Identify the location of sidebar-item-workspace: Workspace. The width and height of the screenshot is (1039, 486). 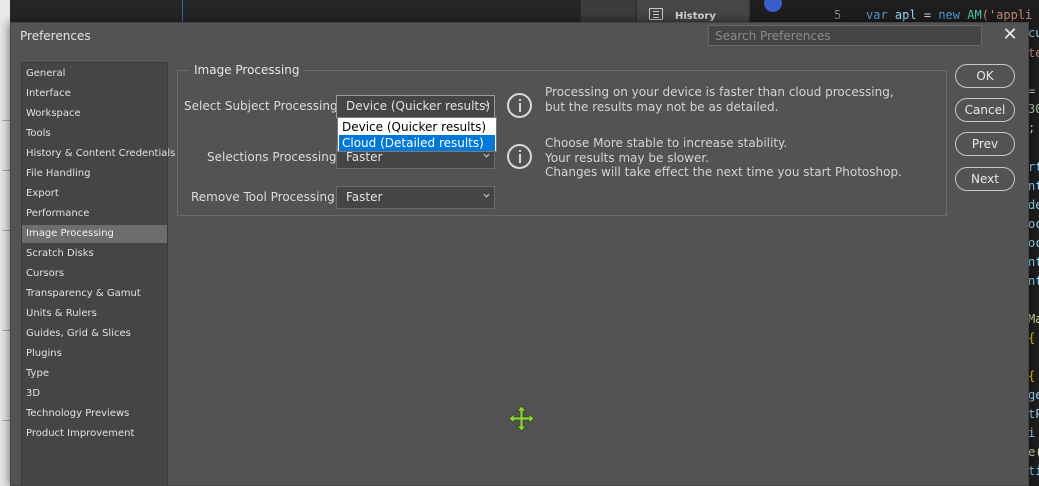
(94, 114).